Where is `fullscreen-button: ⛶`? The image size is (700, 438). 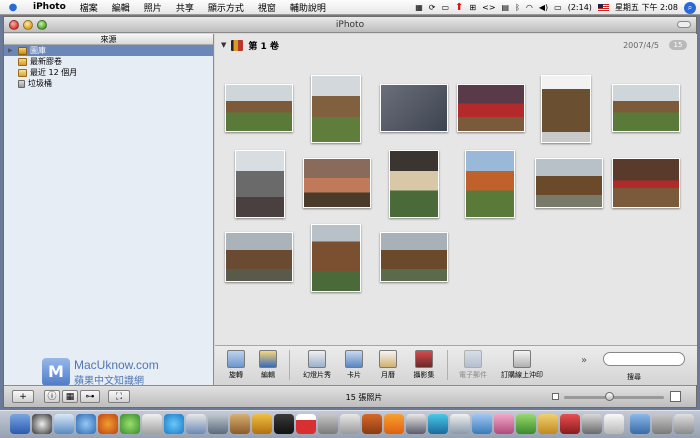 fullscreen-button: ⛶ is located at coordinates (119, 396).